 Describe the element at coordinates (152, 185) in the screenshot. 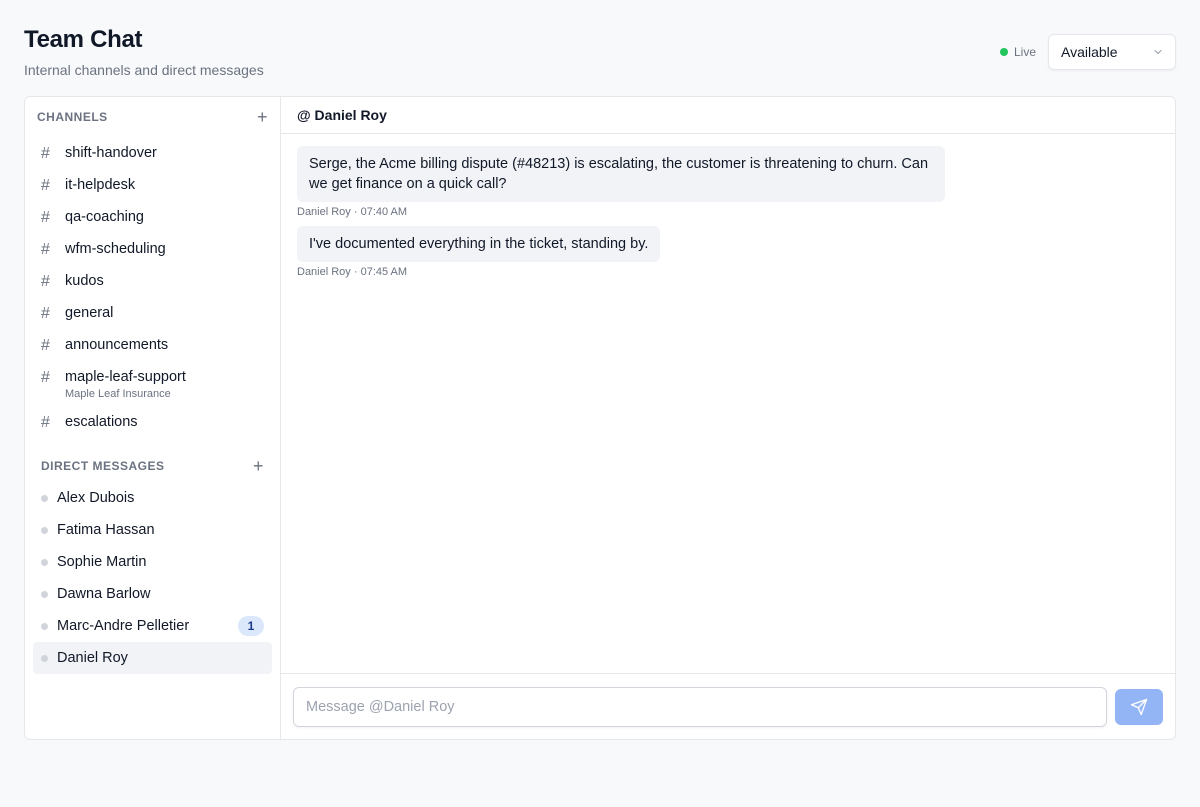

I see `sidebar-channel-it-helpdesk: # it-helpdesk` at that location.